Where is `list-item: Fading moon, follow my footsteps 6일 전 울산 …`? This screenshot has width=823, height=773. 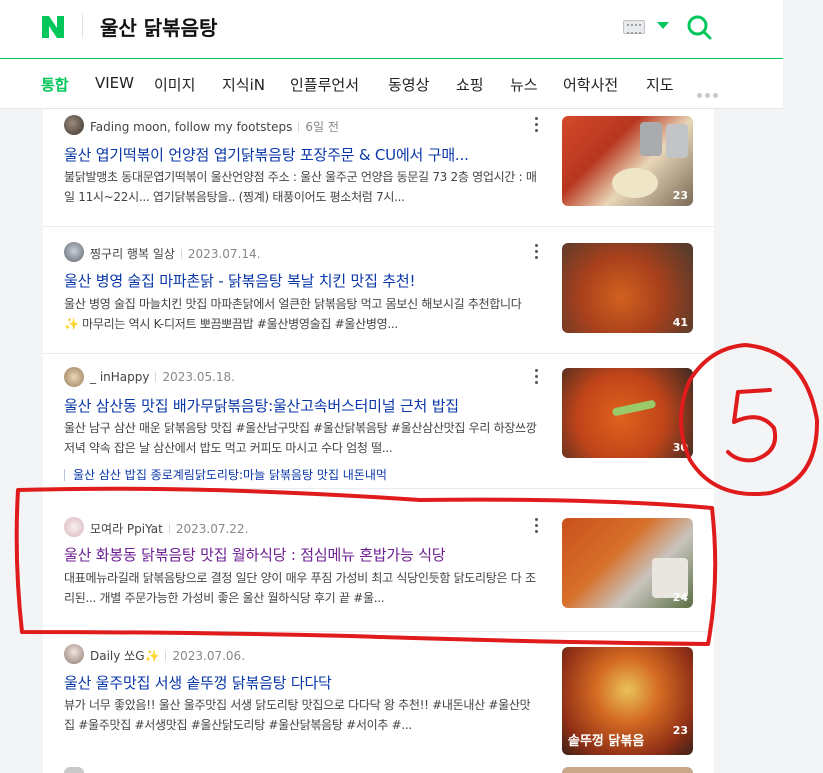
list-item: Fading moon, follow my footsteps 6일 전 울산 … is located at coordinates (378, 167).